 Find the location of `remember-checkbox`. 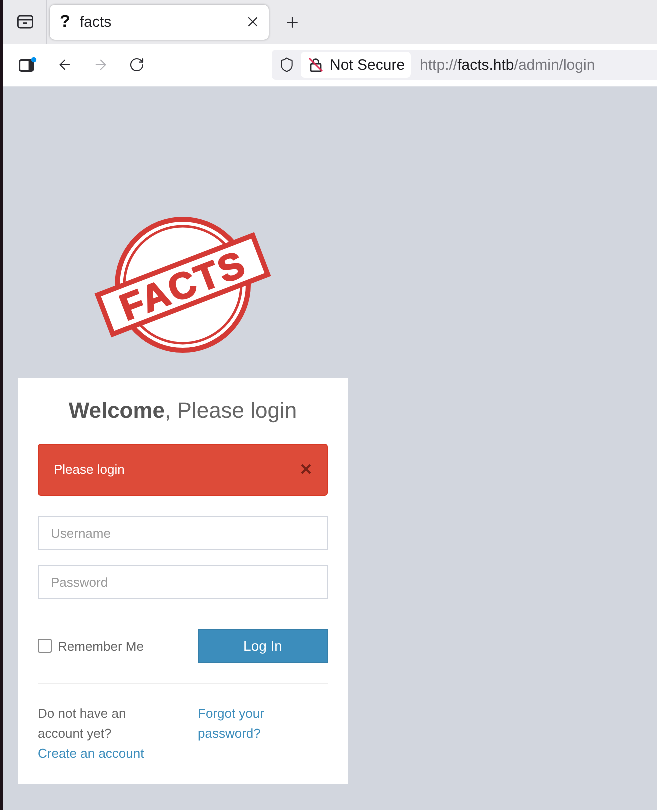

remember-checkbox is located at coordinates (45, 646).